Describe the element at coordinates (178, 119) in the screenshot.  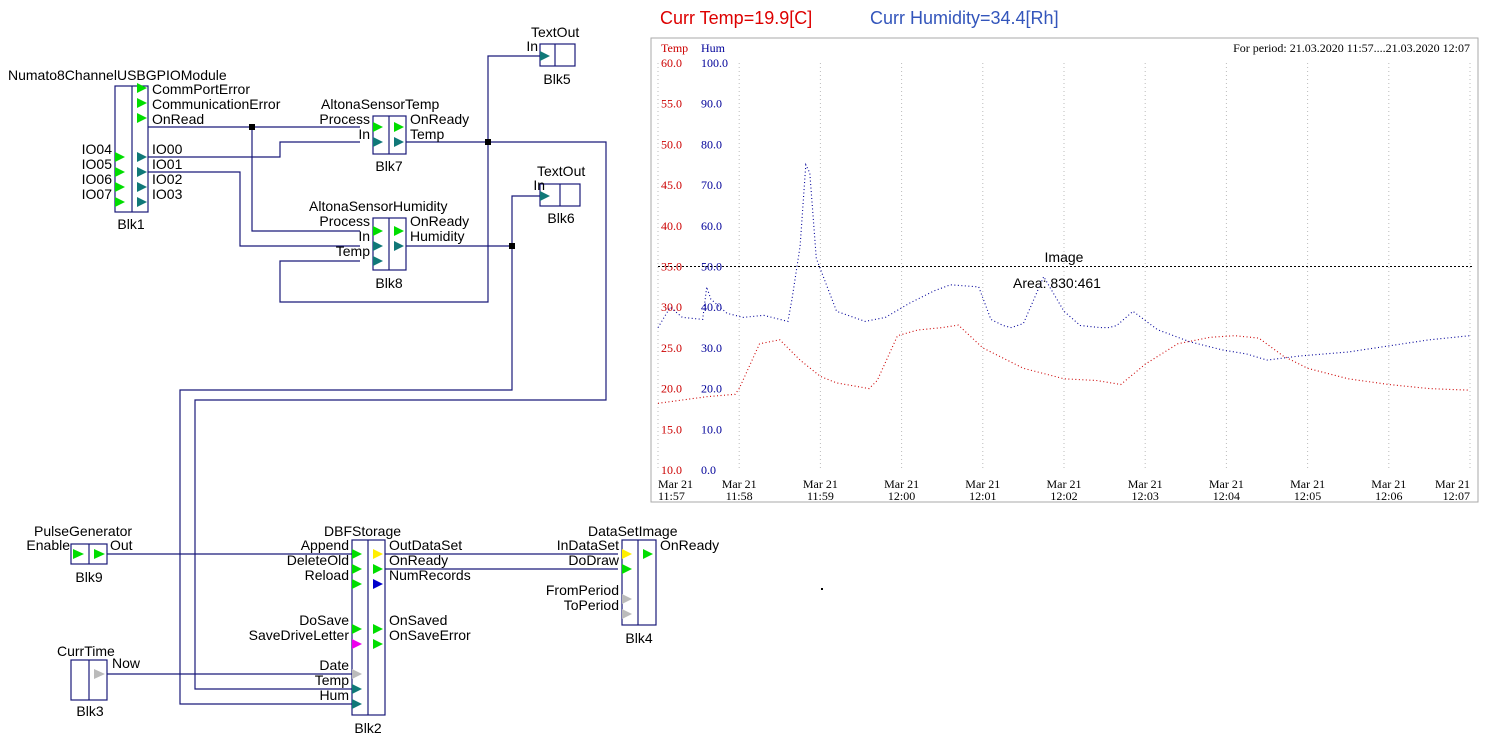
I see `pin-label: OnRead` at that location.